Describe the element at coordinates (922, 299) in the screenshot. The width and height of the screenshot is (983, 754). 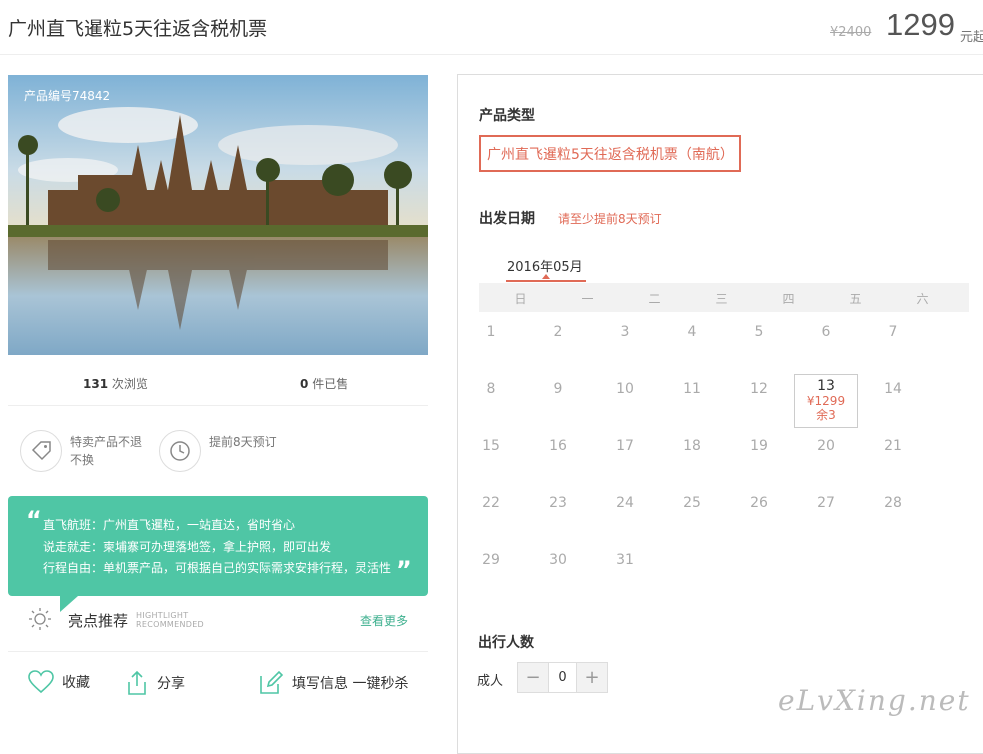
I see `weekday: 六` at that location.